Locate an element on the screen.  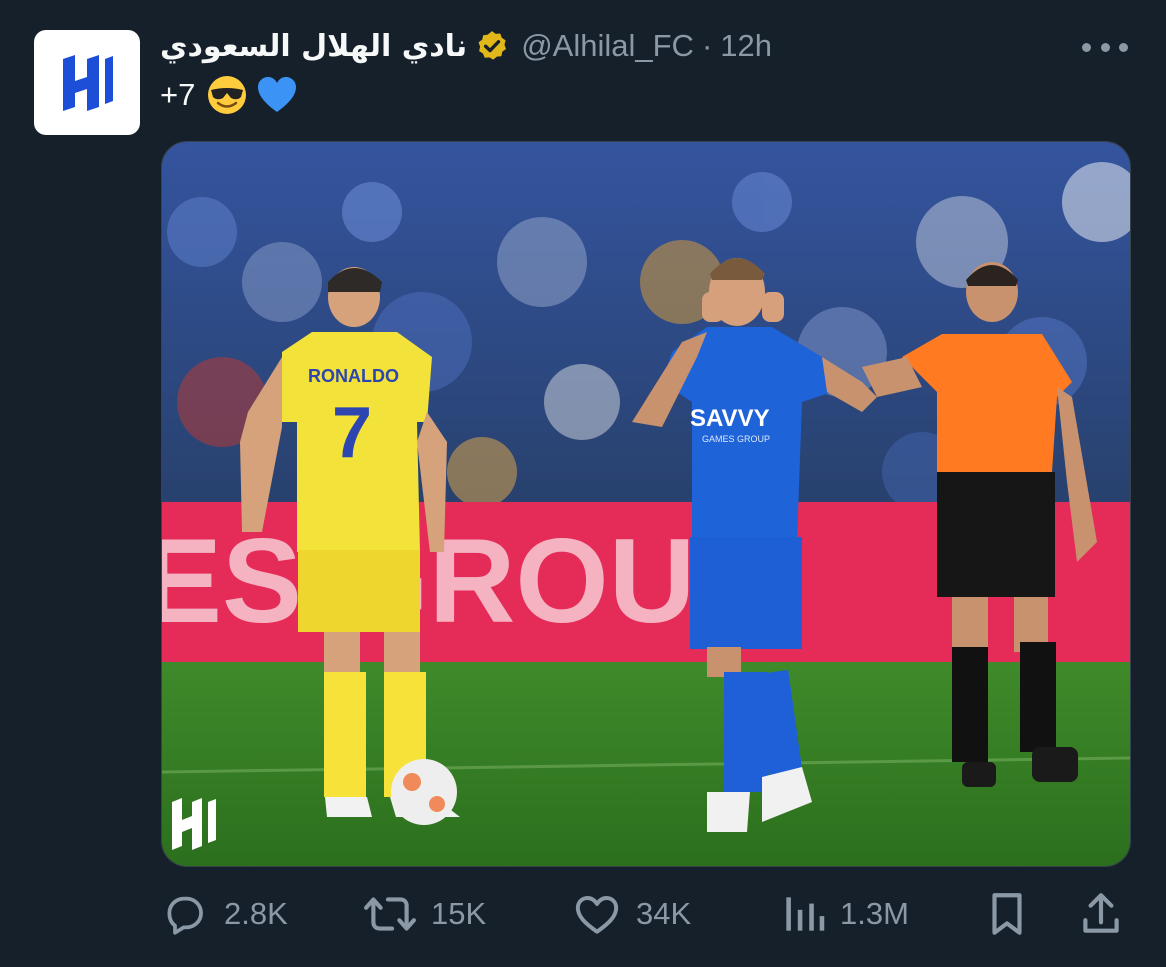
like-count: 34K is located at coordinates (664, 913).